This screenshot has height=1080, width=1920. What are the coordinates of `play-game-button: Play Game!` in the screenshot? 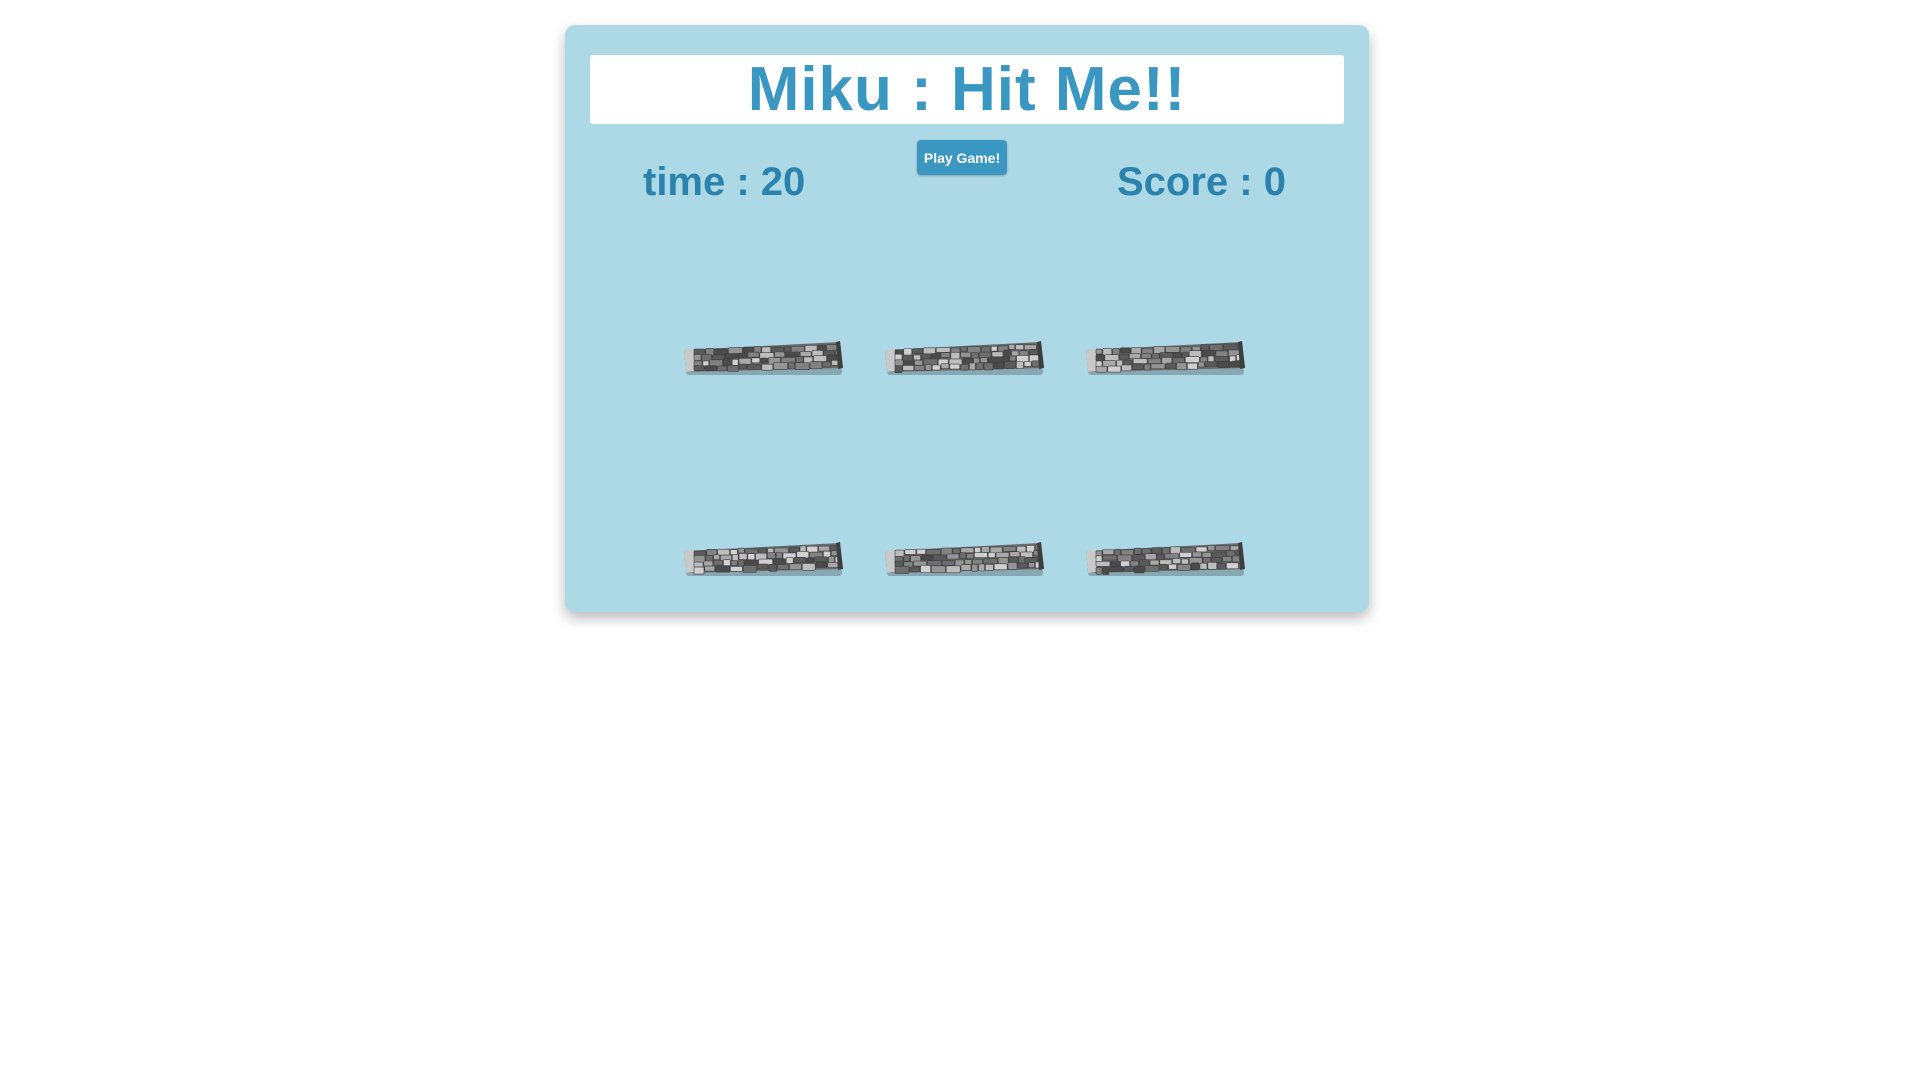 It's located at (962, 157).